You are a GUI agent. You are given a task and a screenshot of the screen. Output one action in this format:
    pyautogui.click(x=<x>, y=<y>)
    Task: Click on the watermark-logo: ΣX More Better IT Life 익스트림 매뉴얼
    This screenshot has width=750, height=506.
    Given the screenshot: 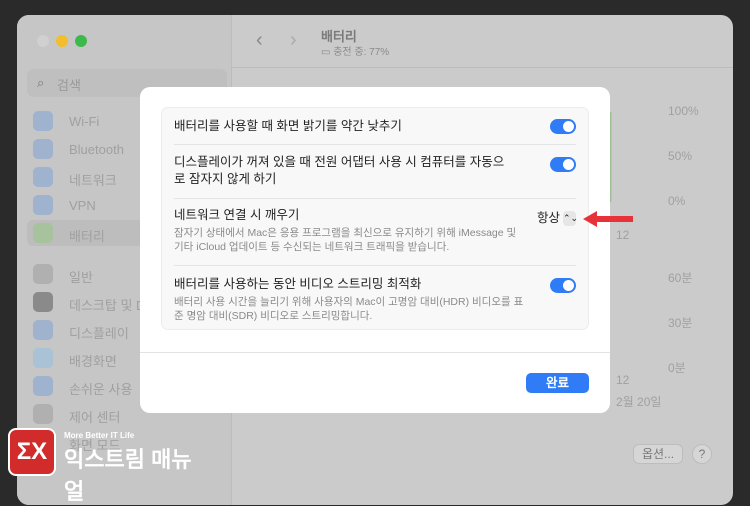 What is the action you would take?
    pyautogui.click(x=103, y=466)
    